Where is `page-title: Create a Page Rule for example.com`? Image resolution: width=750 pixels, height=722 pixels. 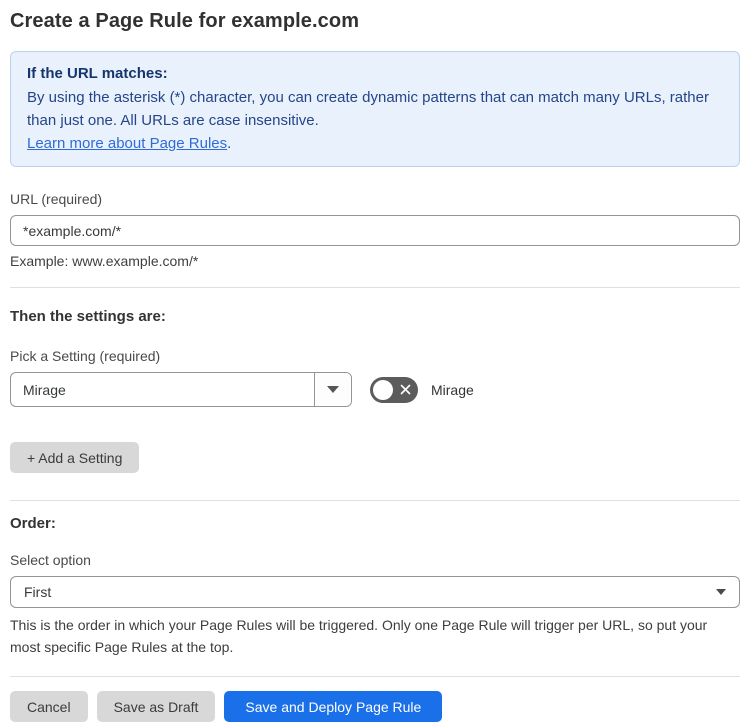
page-title: Create a Page Rule for example.com is located at coordinates (185, 21).